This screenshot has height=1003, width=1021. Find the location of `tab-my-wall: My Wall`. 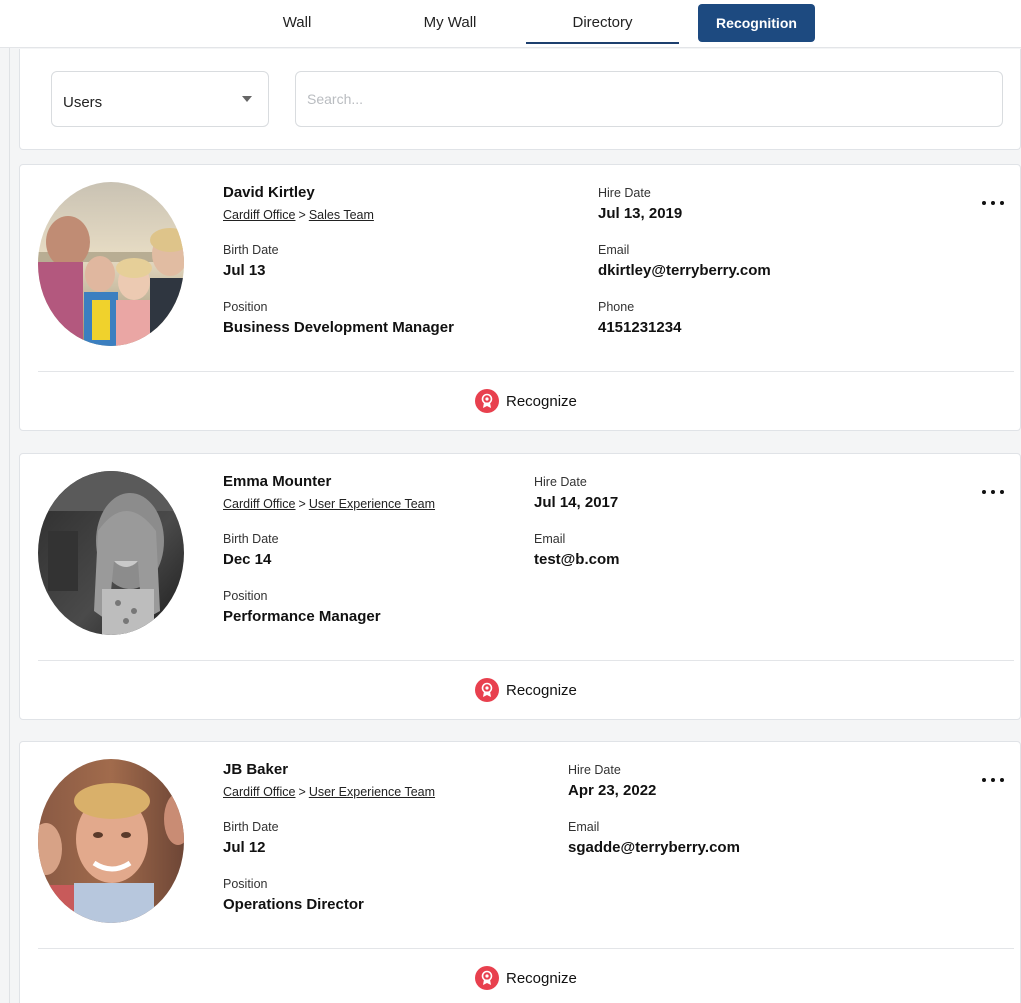

tab-my-wall: My Wall is located at coordinates (450, 23).